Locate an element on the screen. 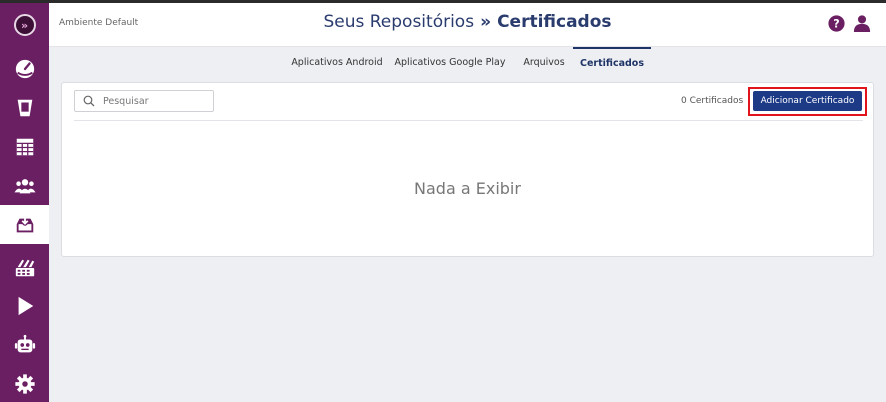  certificate-count: 0 Certificados is located at coordinates (712, 101).